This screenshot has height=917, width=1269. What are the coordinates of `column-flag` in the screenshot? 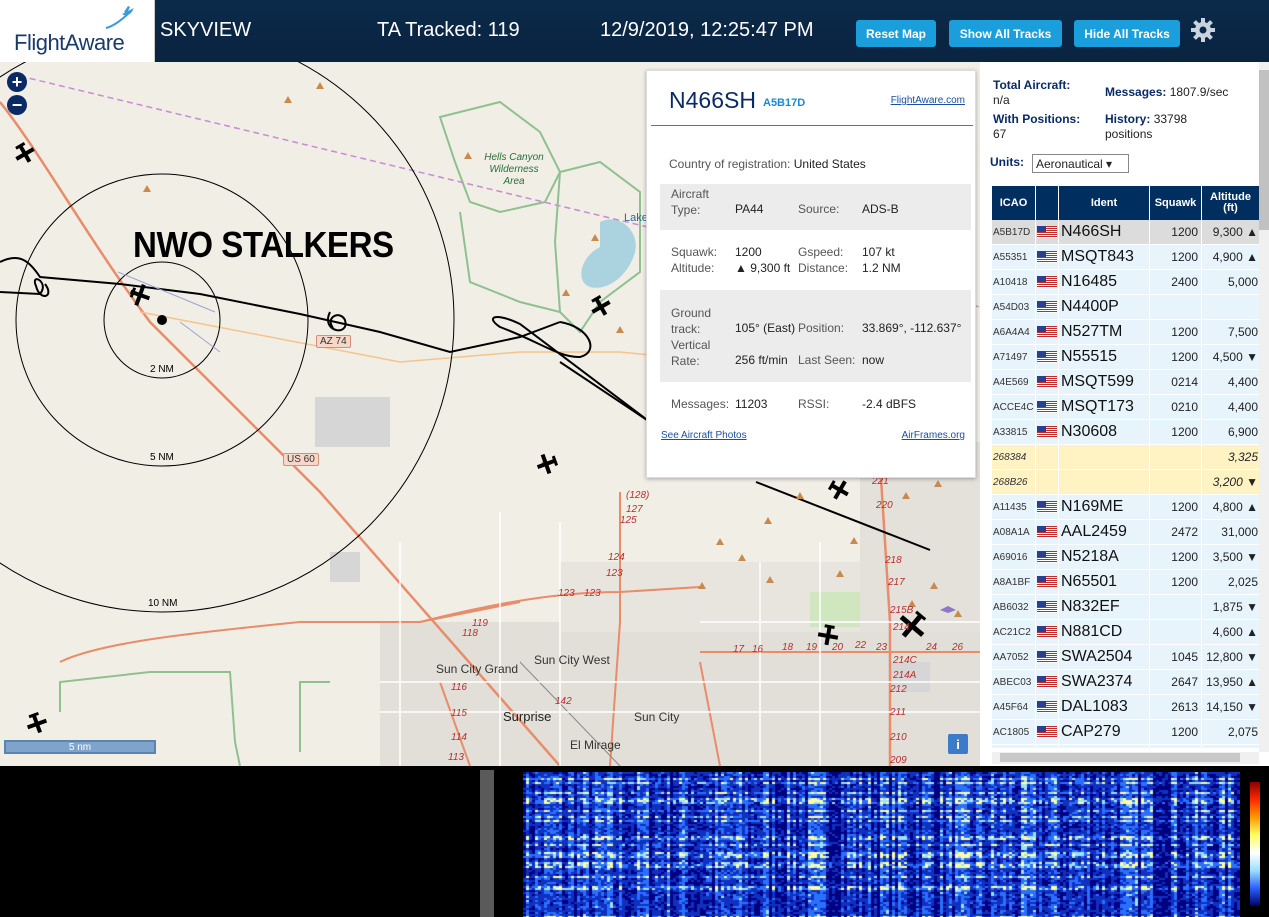 It's located at (1047, 203).